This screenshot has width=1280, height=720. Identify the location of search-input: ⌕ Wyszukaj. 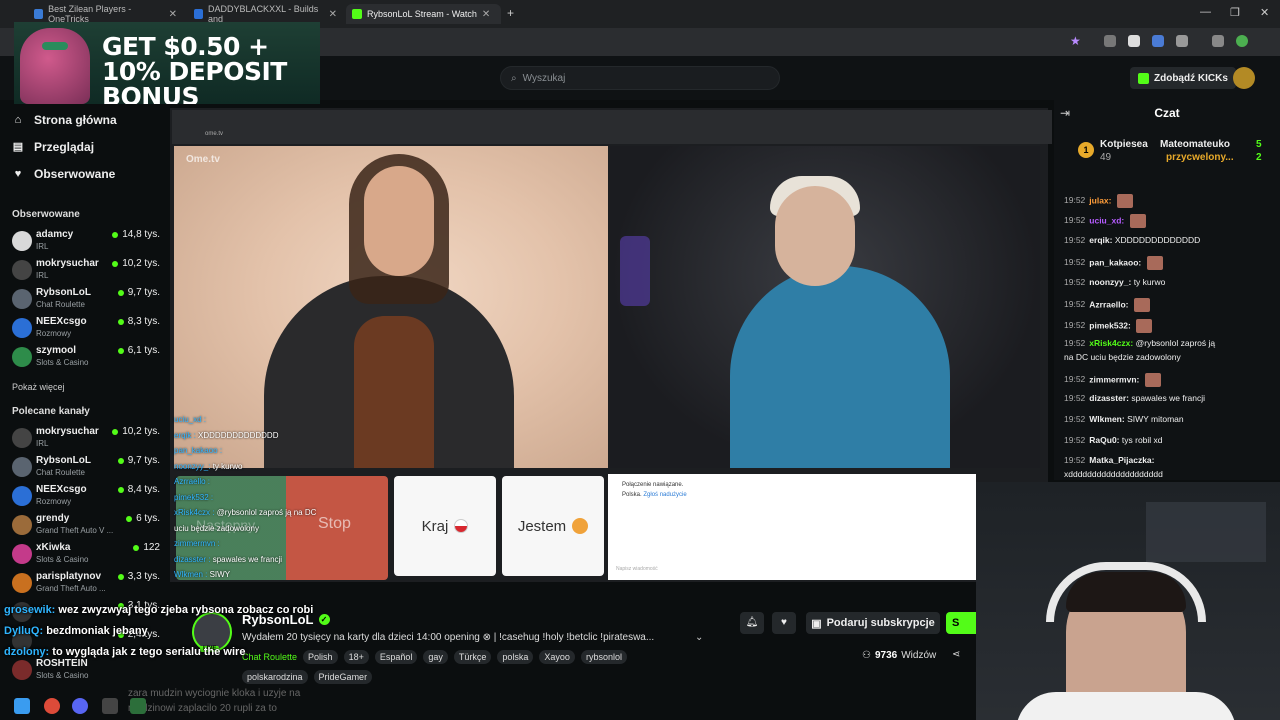
(640, 78).